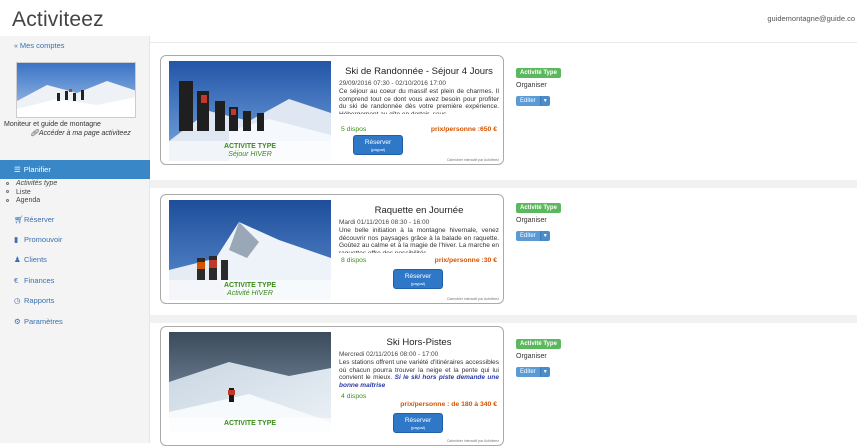 The width and height of the screenshot is (857, 446). Describe the element at coordinates (354, 129) in the screenshot. I see `availability-count: 5 dispos` at that location.